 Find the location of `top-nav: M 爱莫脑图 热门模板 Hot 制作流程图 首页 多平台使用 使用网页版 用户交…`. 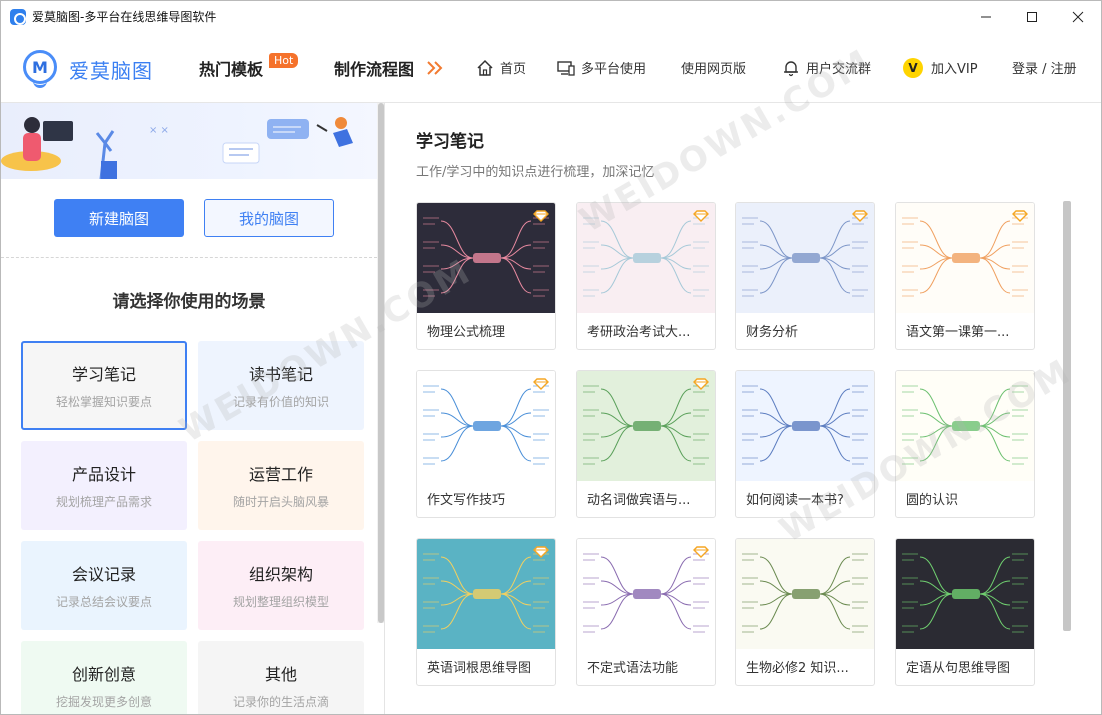

top-nav: M 爱莫脑图 热门模板 Hot 制作流程图 首页 多平台使用 使用网页版 用户交… is located at coordinates (551, 67).